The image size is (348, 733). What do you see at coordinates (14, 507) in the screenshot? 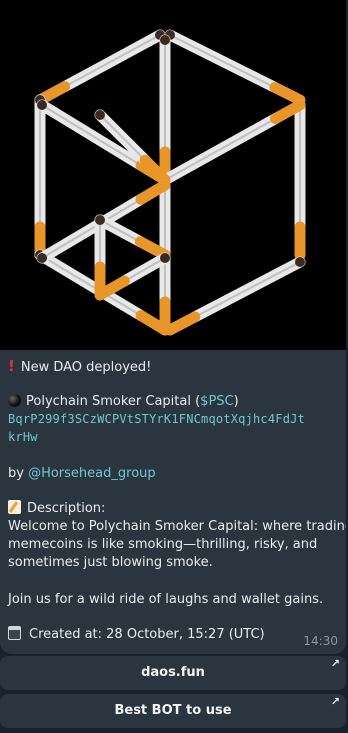
I see `memo-icon` at bounding box center [14, 507].